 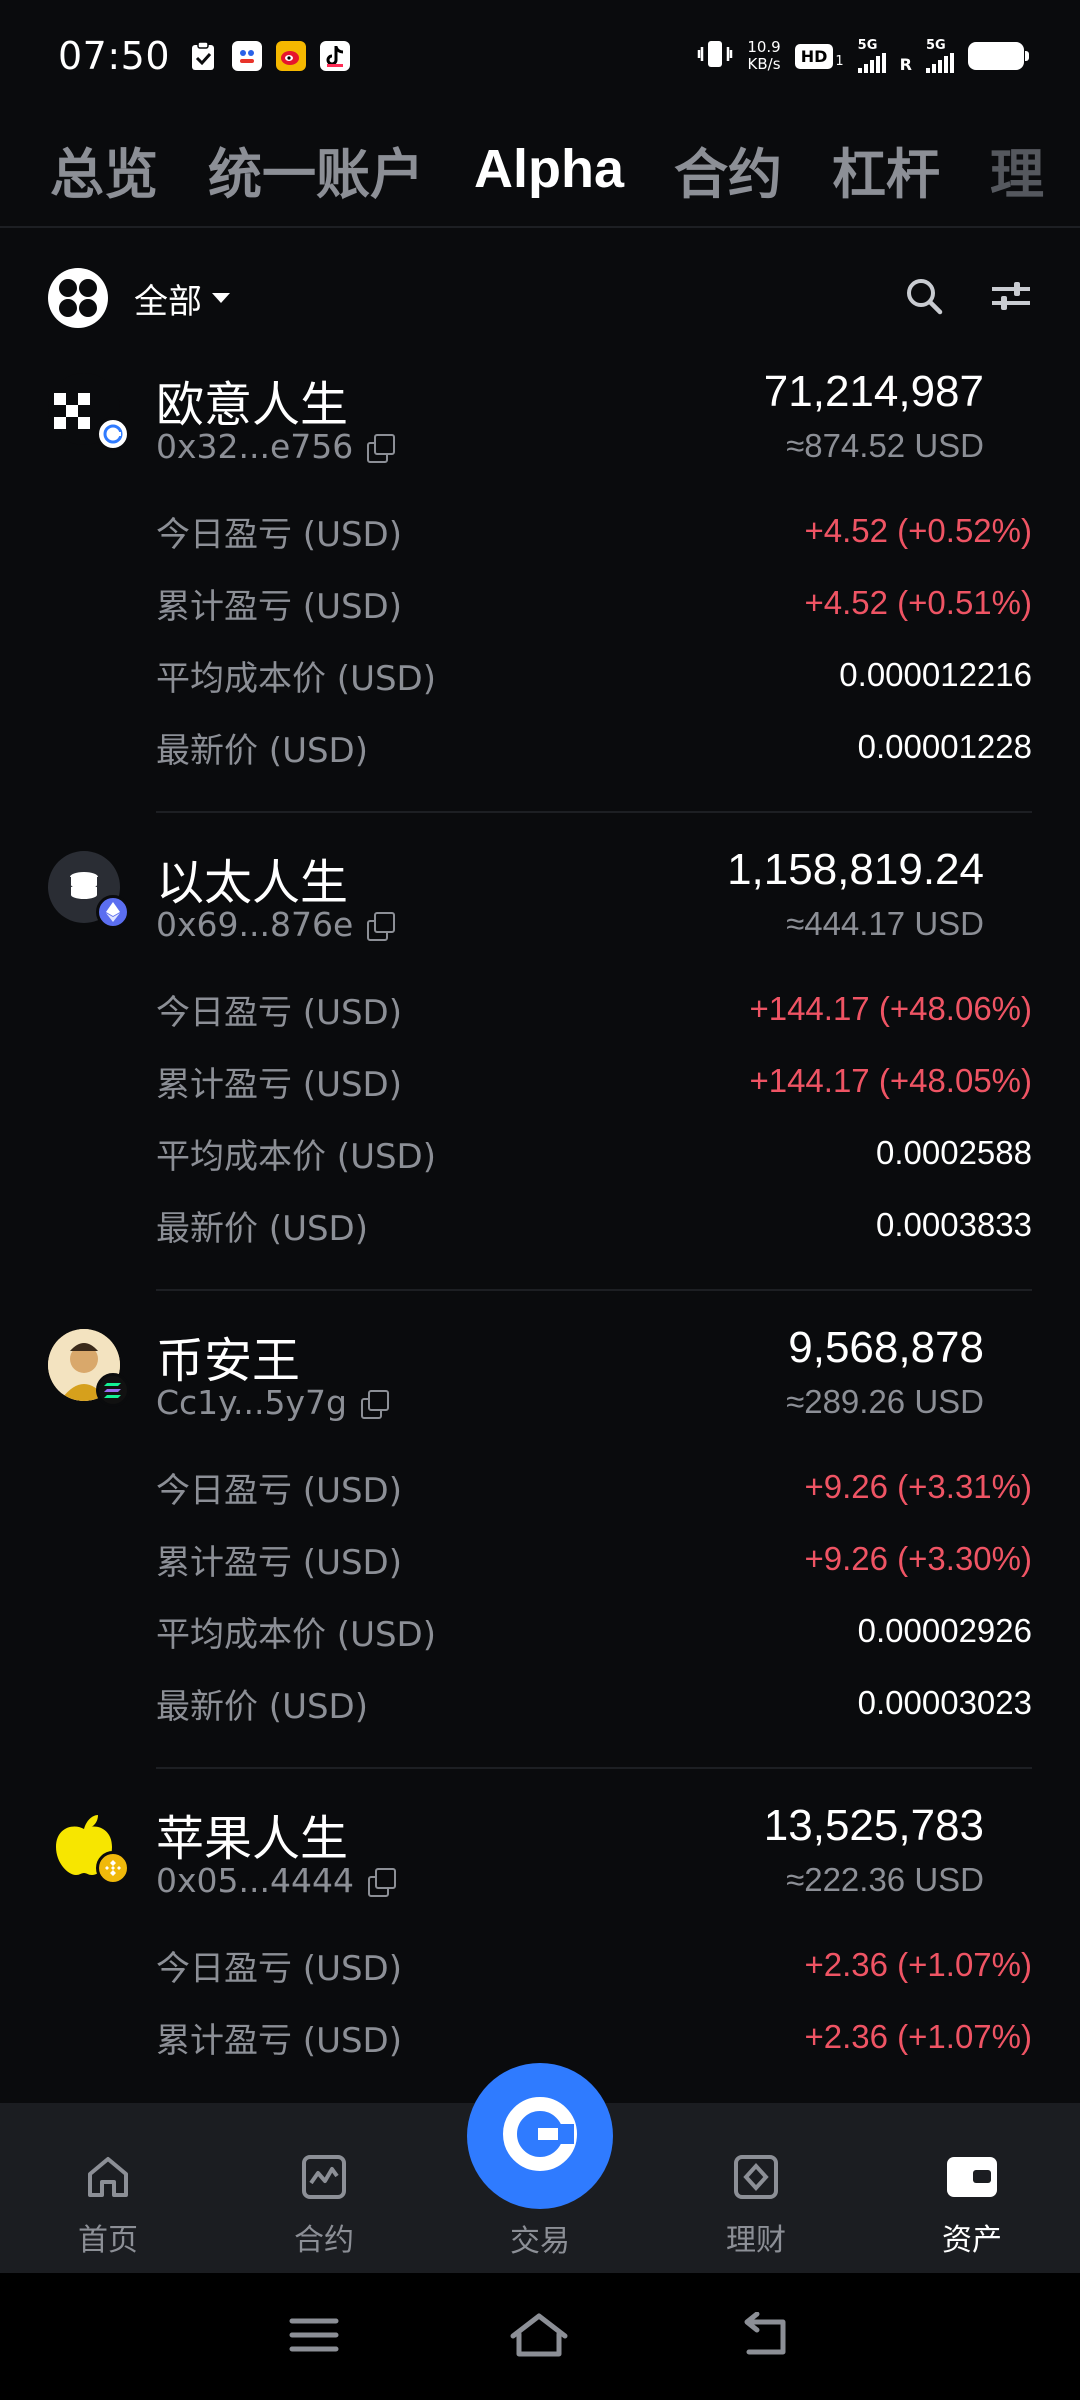 What do you see at coordinates (924, 298) in the screenshot?
I see `search-icon` at bounding box center [924, 298].